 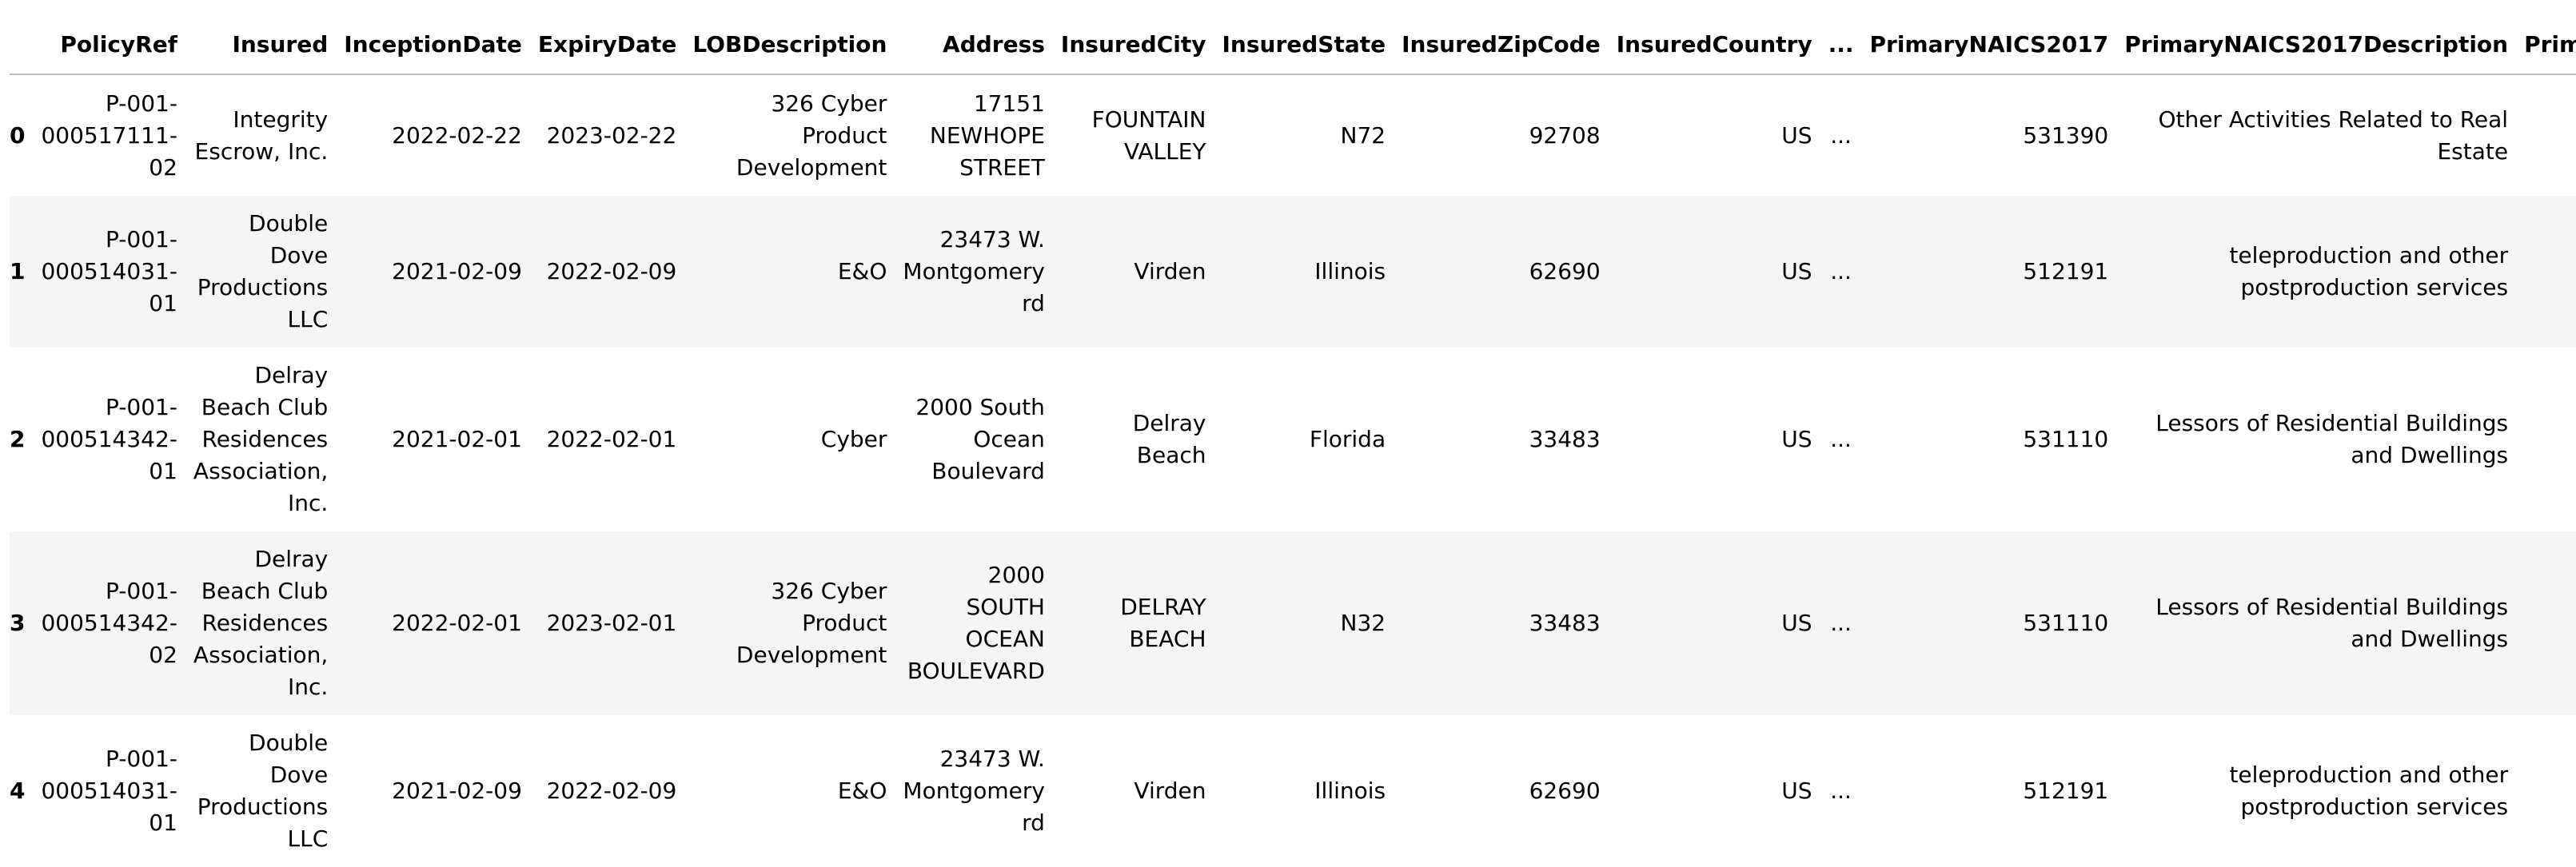 I want to click on cell-insured: Integrity Escrow, Inc., so click(x=261, y=135).